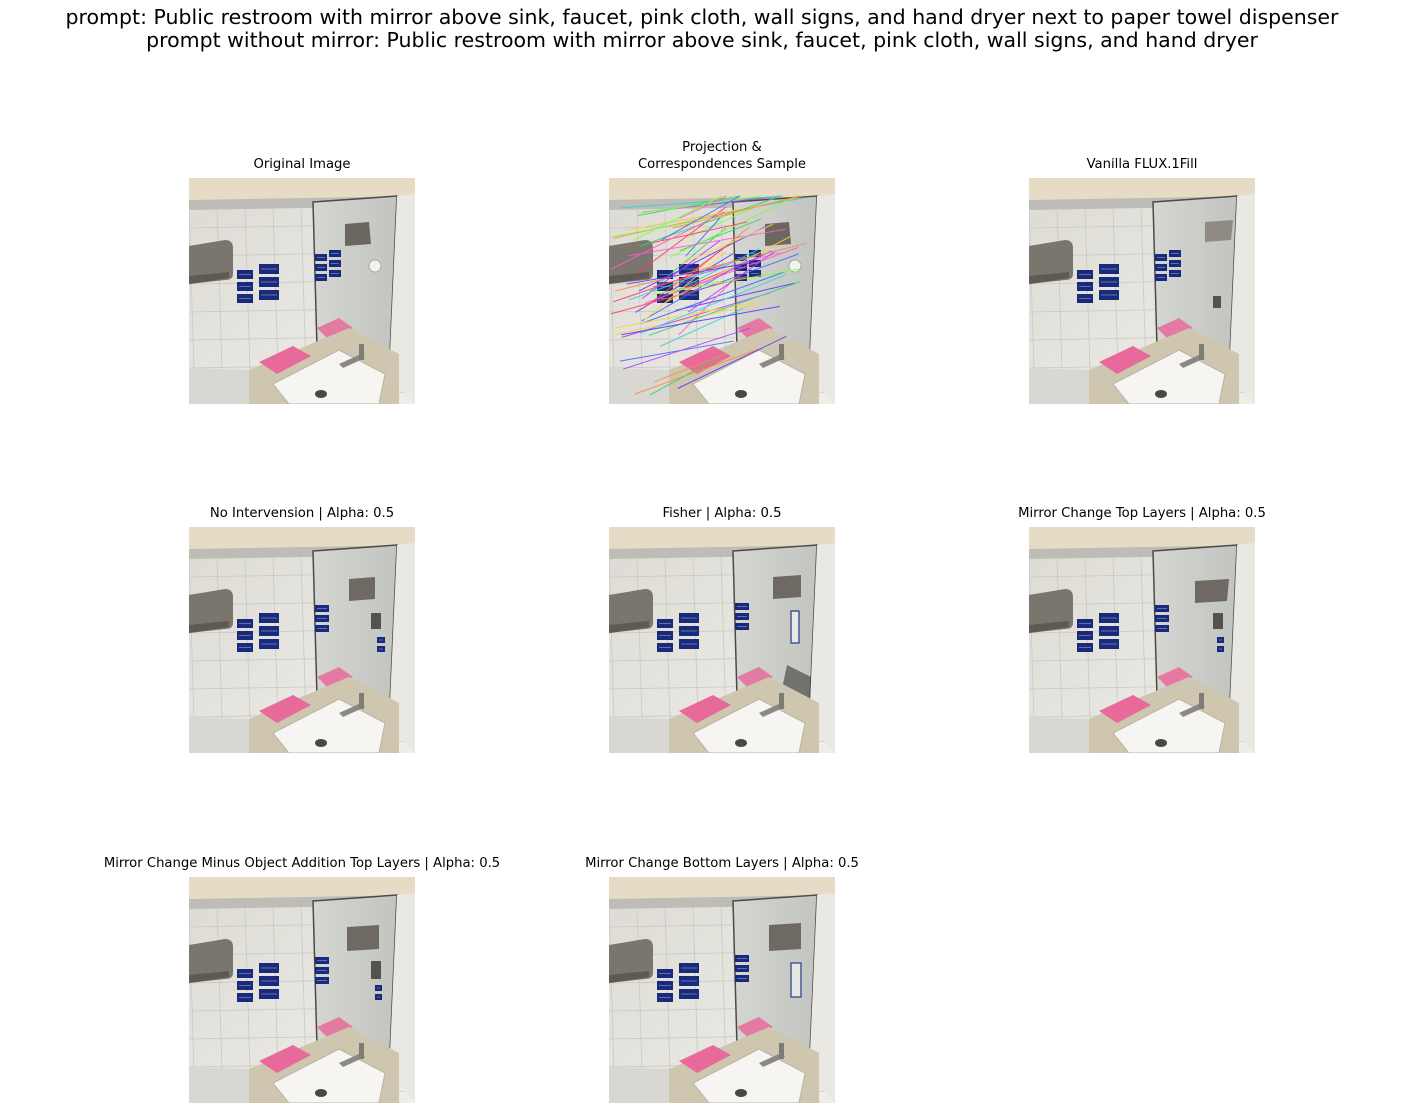 This screenshot has height=1112, width=1404. I want to click on panel-title-line: Mirror Change Bottom Layers | Alpha: 0.5, so click(722, 863).